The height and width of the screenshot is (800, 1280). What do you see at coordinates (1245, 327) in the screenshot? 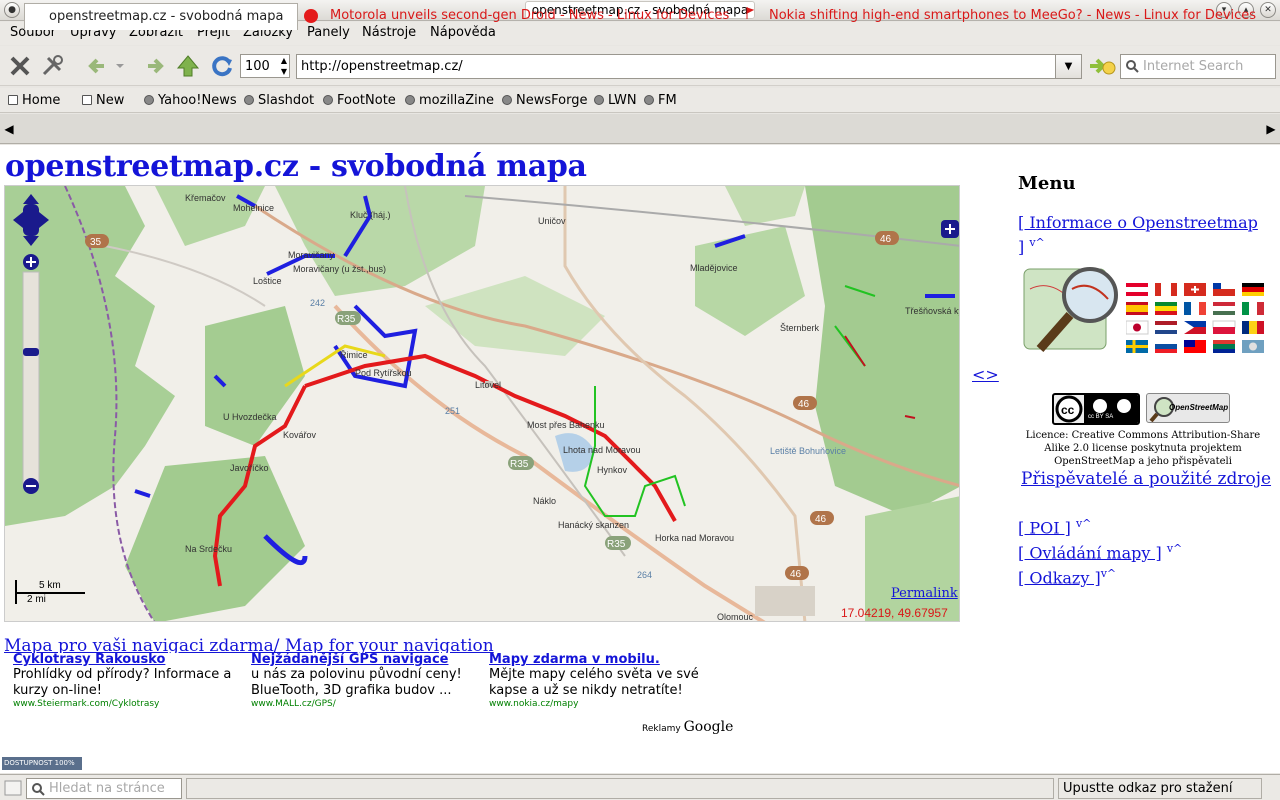
I see `flag-ro-icon` at bounding box center [1245, 327].